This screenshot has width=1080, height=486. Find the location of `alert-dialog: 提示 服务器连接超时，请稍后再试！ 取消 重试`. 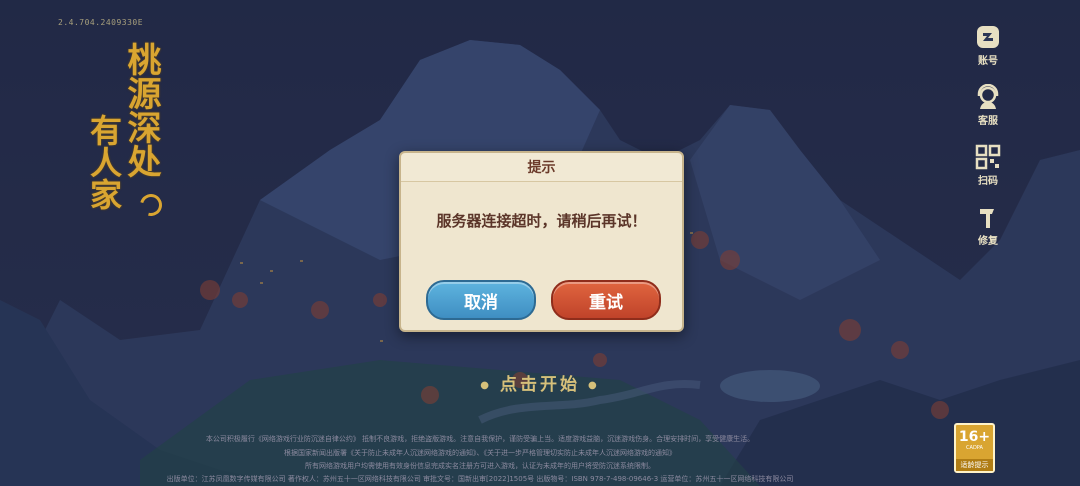

alert-dialog: 提示 服务器连接超时，请稍后再试！ 取消 重试 is located at coordinates (541, 241).